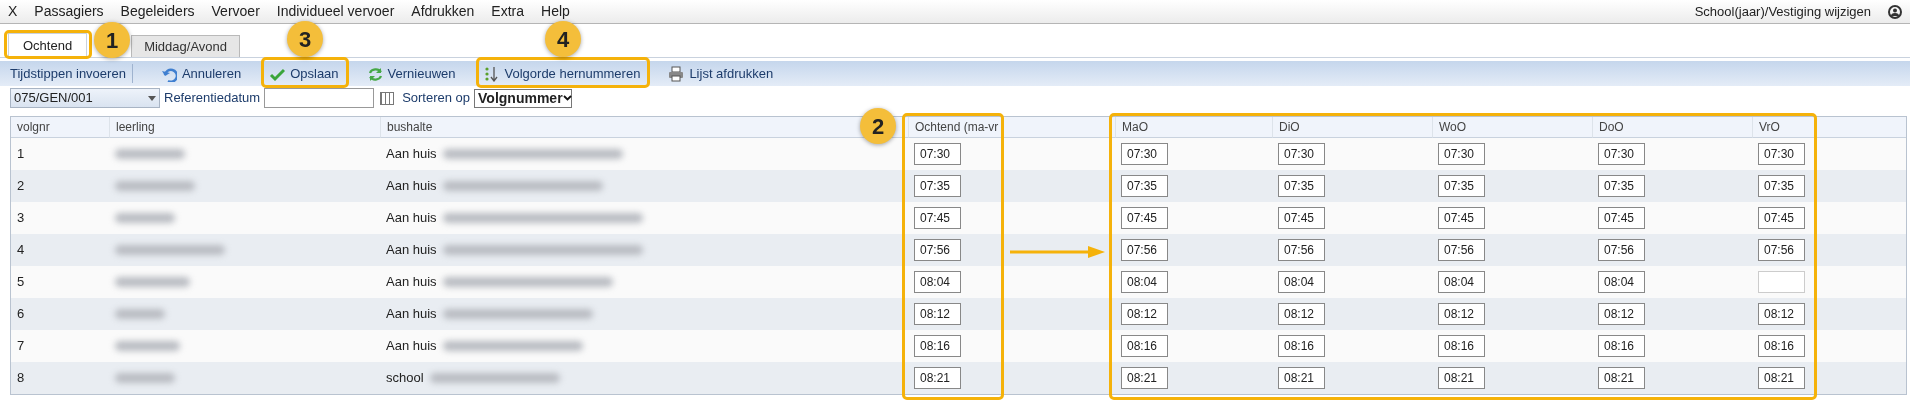 The width and height of the screenshot is (1910, 415). I want to click on menu-item: Extra, so click(508, 11).